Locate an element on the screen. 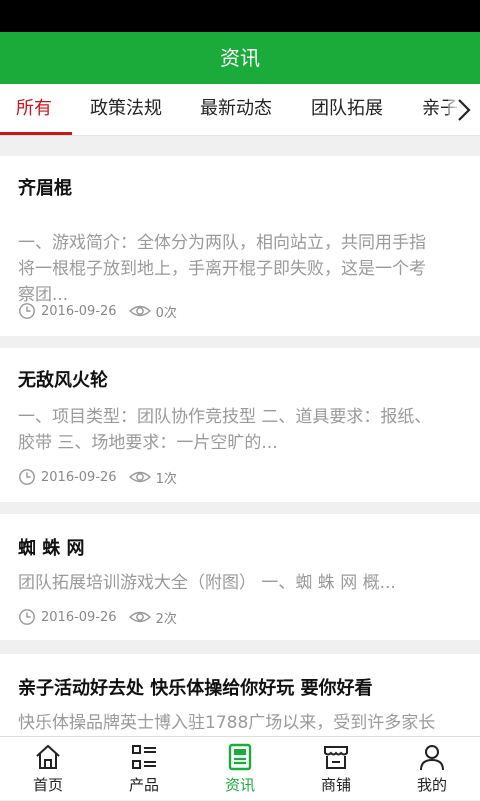 This screenshot has height=801, width=480. nav-news: 资讯 is located at coordinates (240, 769).